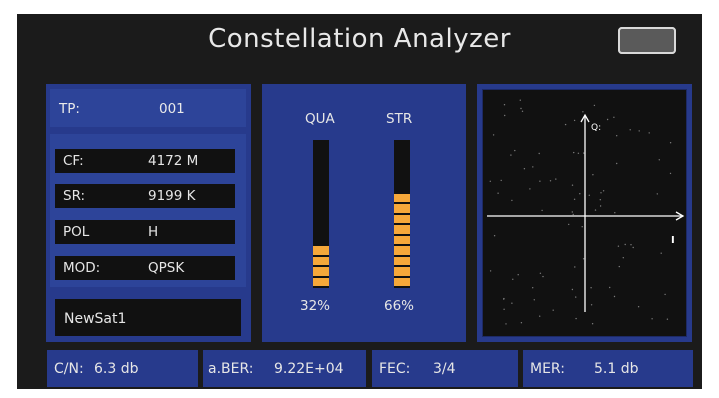  Describe the element at coordinates (172, 109) in the screenshot. I see `tp-value: 001` at that location.